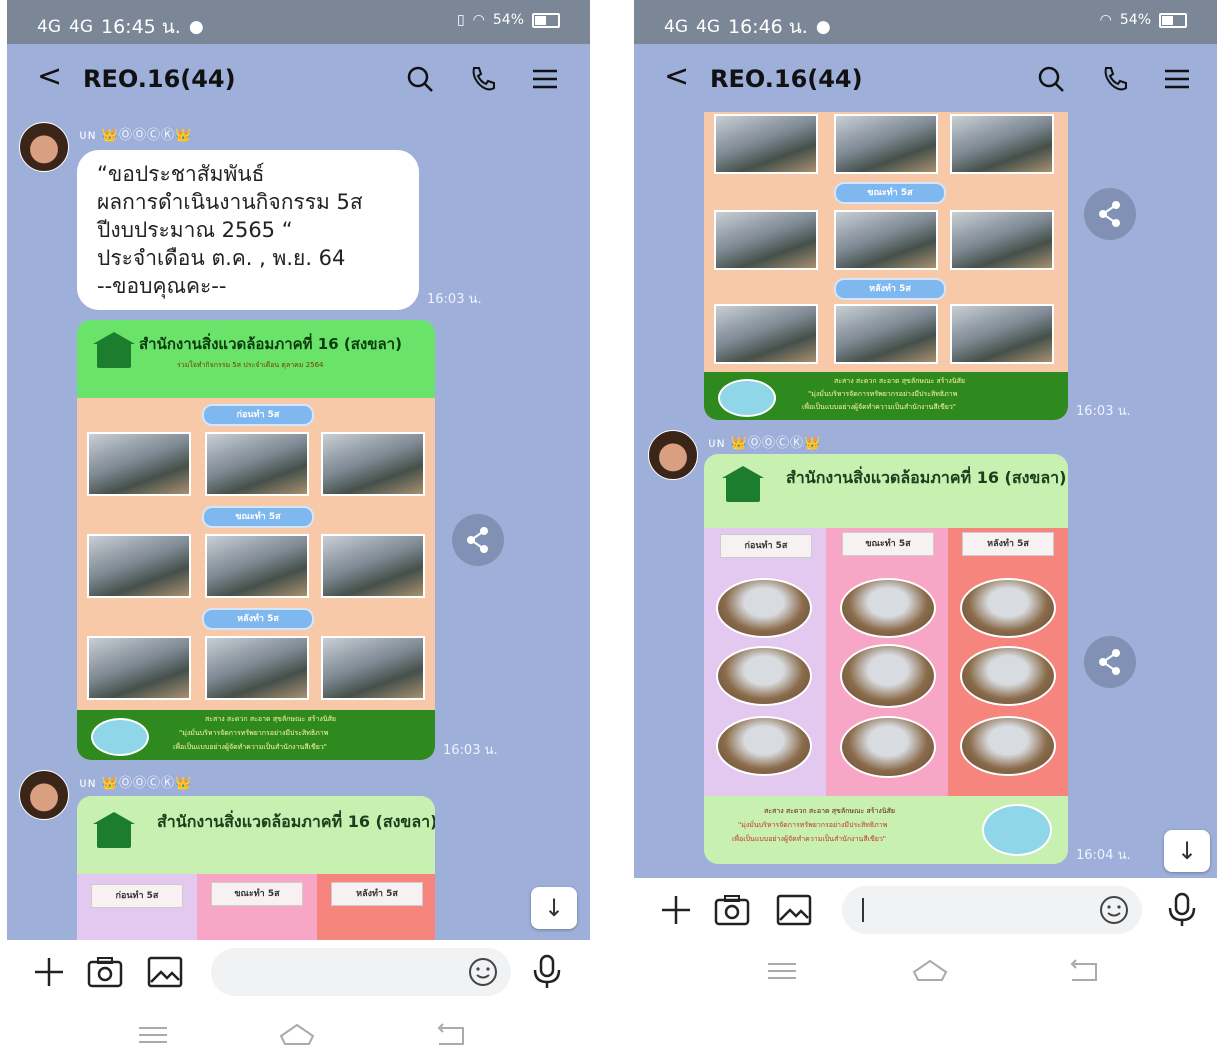 This screenshot has width=1221, height=1051. Describe the element at coordinates (460, 20) in the screenshot. I see `vibrate-icon: ▯` at that location.